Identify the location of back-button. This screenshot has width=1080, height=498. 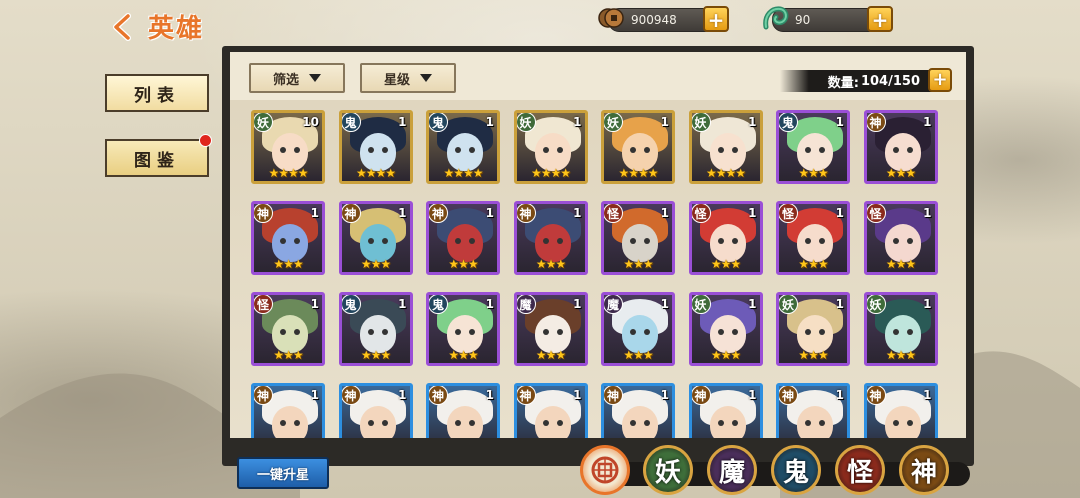
(123, 27).